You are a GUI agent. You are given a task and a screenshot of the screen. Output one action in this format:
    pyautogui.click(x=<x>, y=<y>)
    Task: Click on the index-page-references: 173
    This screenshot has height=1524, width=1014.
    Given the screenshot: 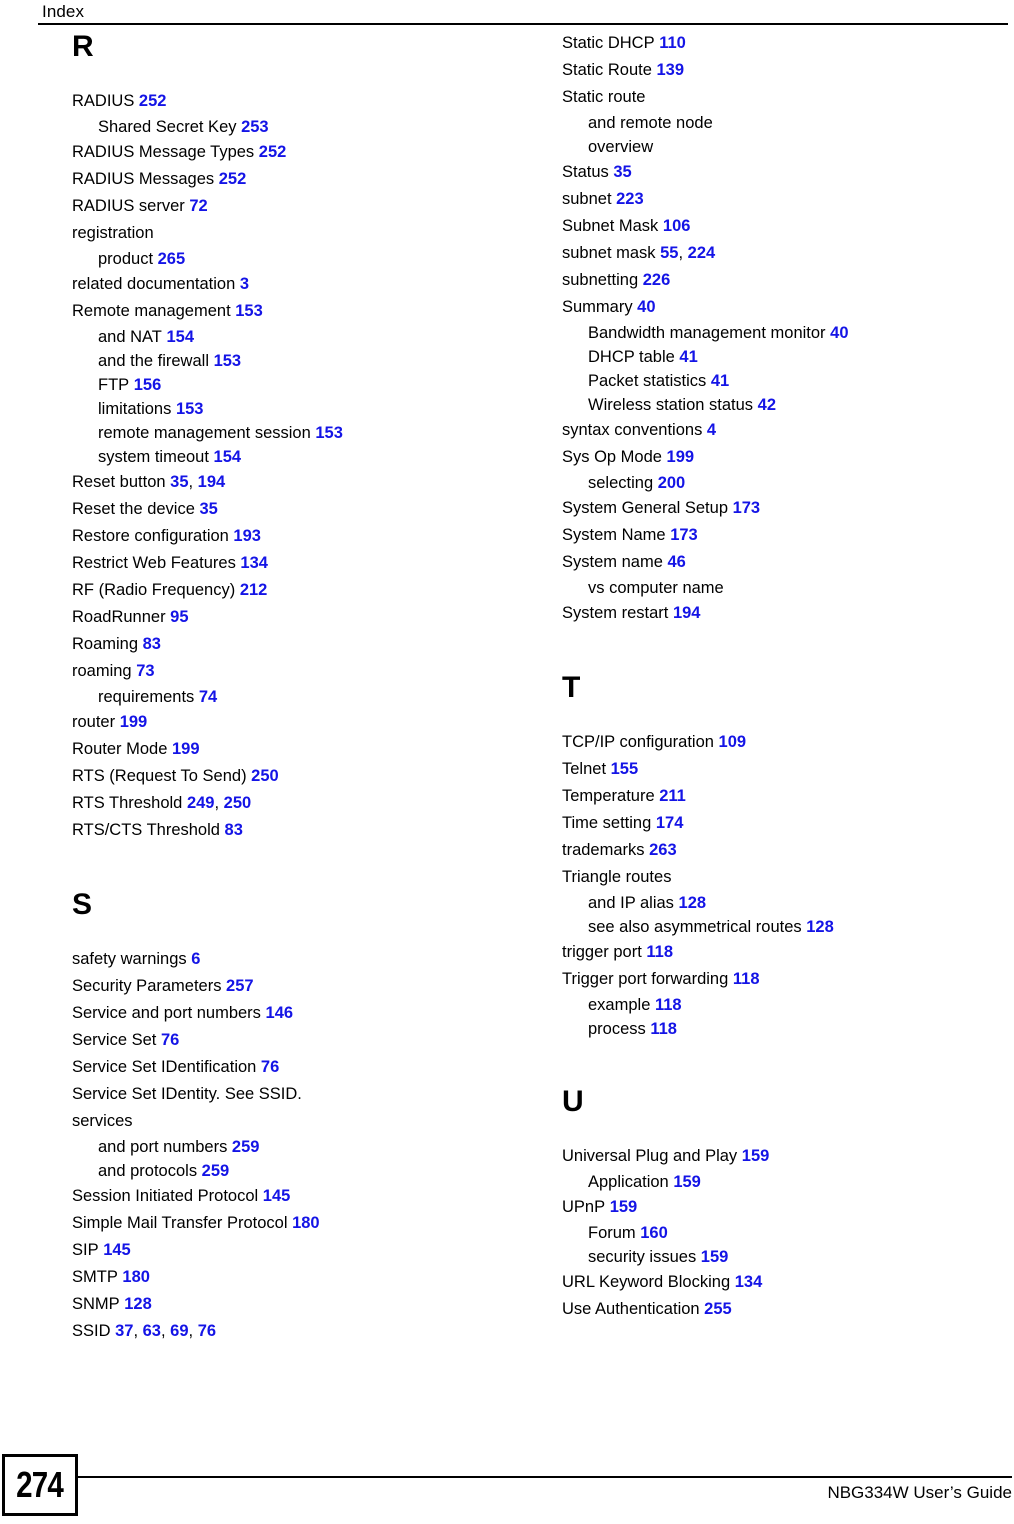 What is the action you would take?
    pyautogui.click(x=682, y=535)
    